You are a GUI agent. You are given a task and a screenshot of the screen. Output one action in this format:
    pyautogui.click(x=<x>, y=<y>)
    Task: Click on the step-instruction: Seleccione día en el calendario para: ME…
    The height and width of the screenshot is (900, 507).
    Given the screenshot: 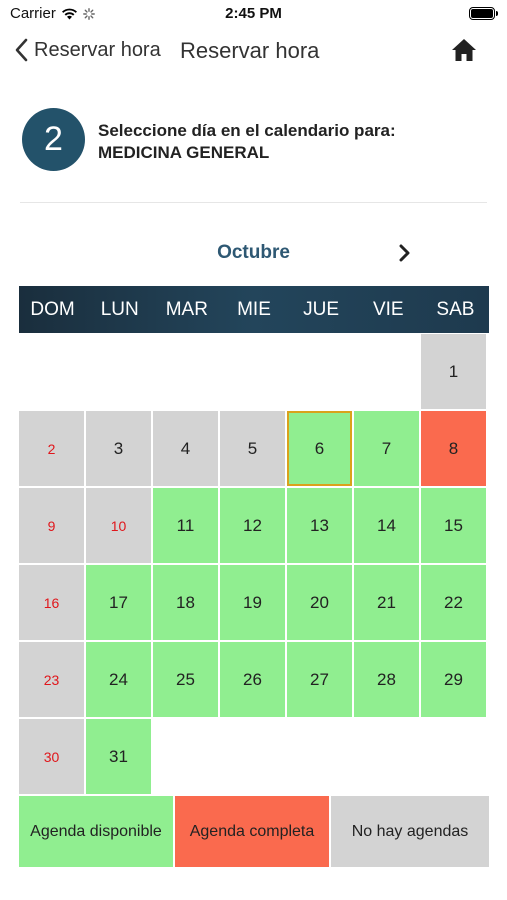 What is the action you would take?
    pyautogui.click(x=247, y=142)
    